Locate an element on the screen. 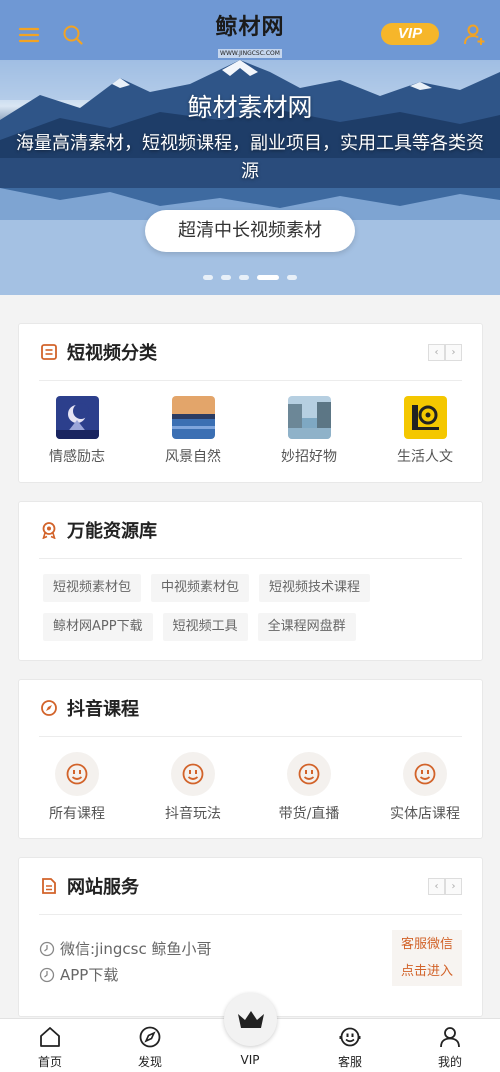 This screenshot has width=500, height=1072. vip-crown-button is located at coordinates (250, 1019).